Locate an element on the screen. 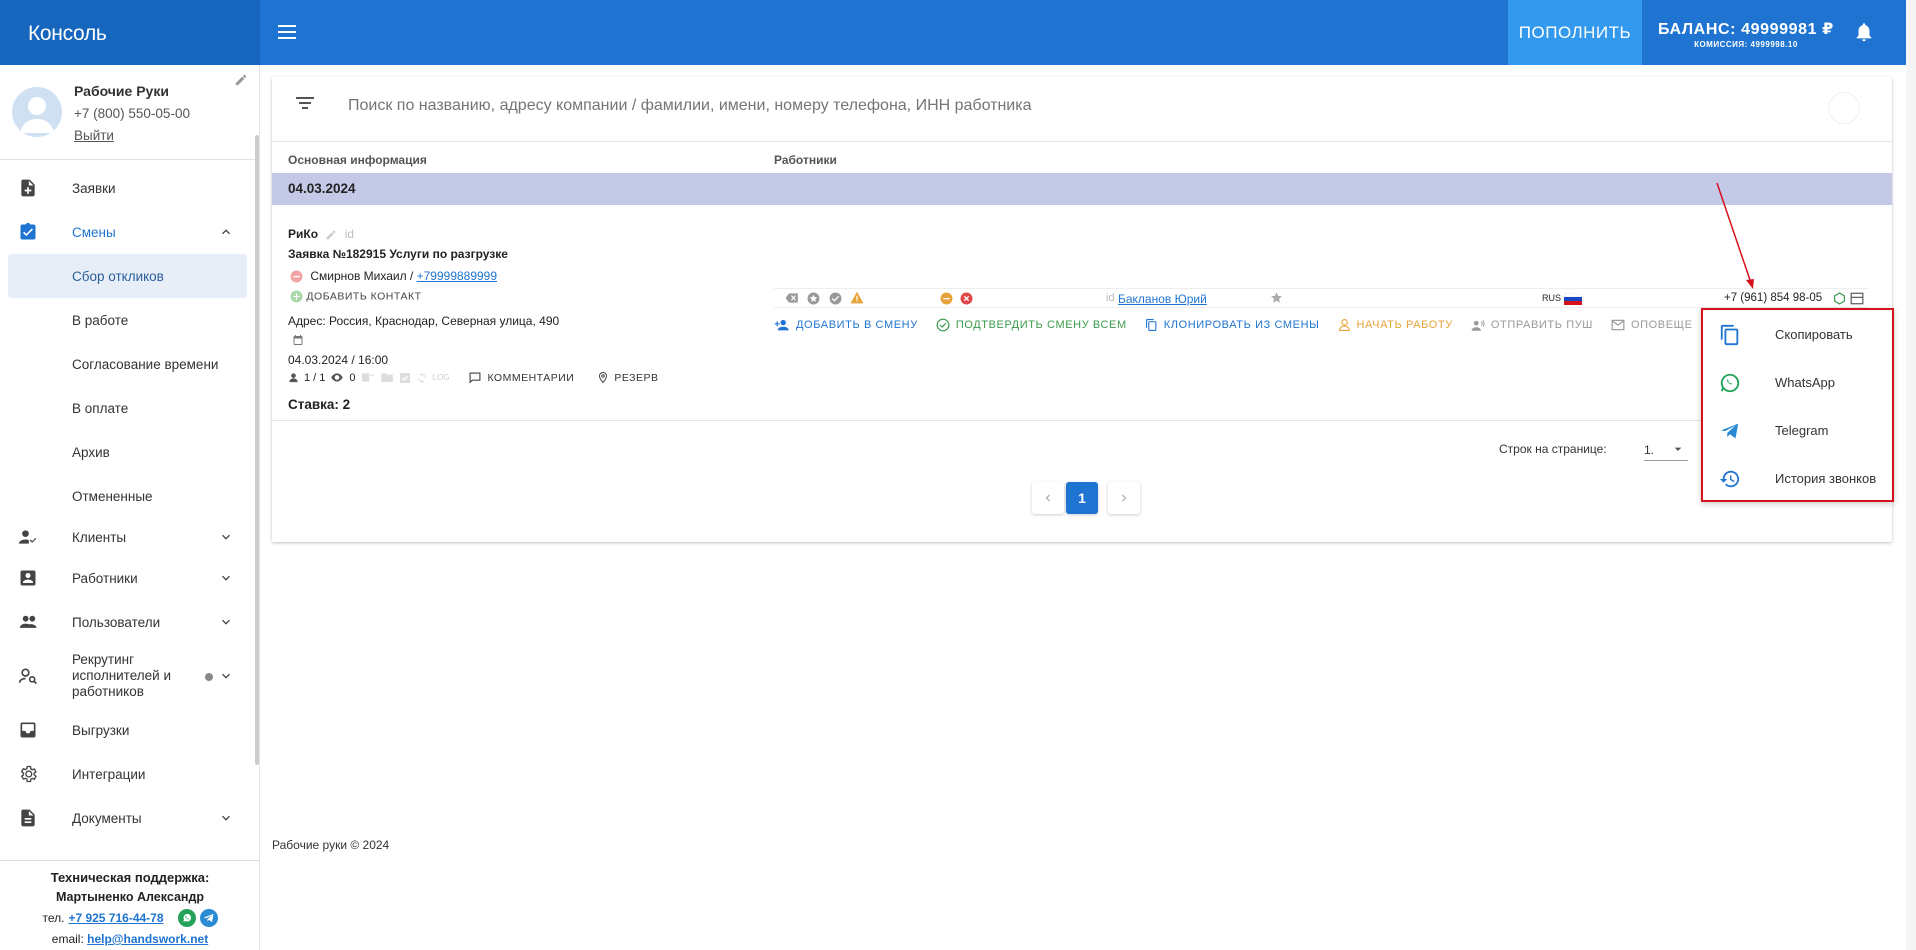 The height and width of the screenshot is (950, 1916). comments-button: КОММЕНТАРИИ is located at coordinates (530, 378).